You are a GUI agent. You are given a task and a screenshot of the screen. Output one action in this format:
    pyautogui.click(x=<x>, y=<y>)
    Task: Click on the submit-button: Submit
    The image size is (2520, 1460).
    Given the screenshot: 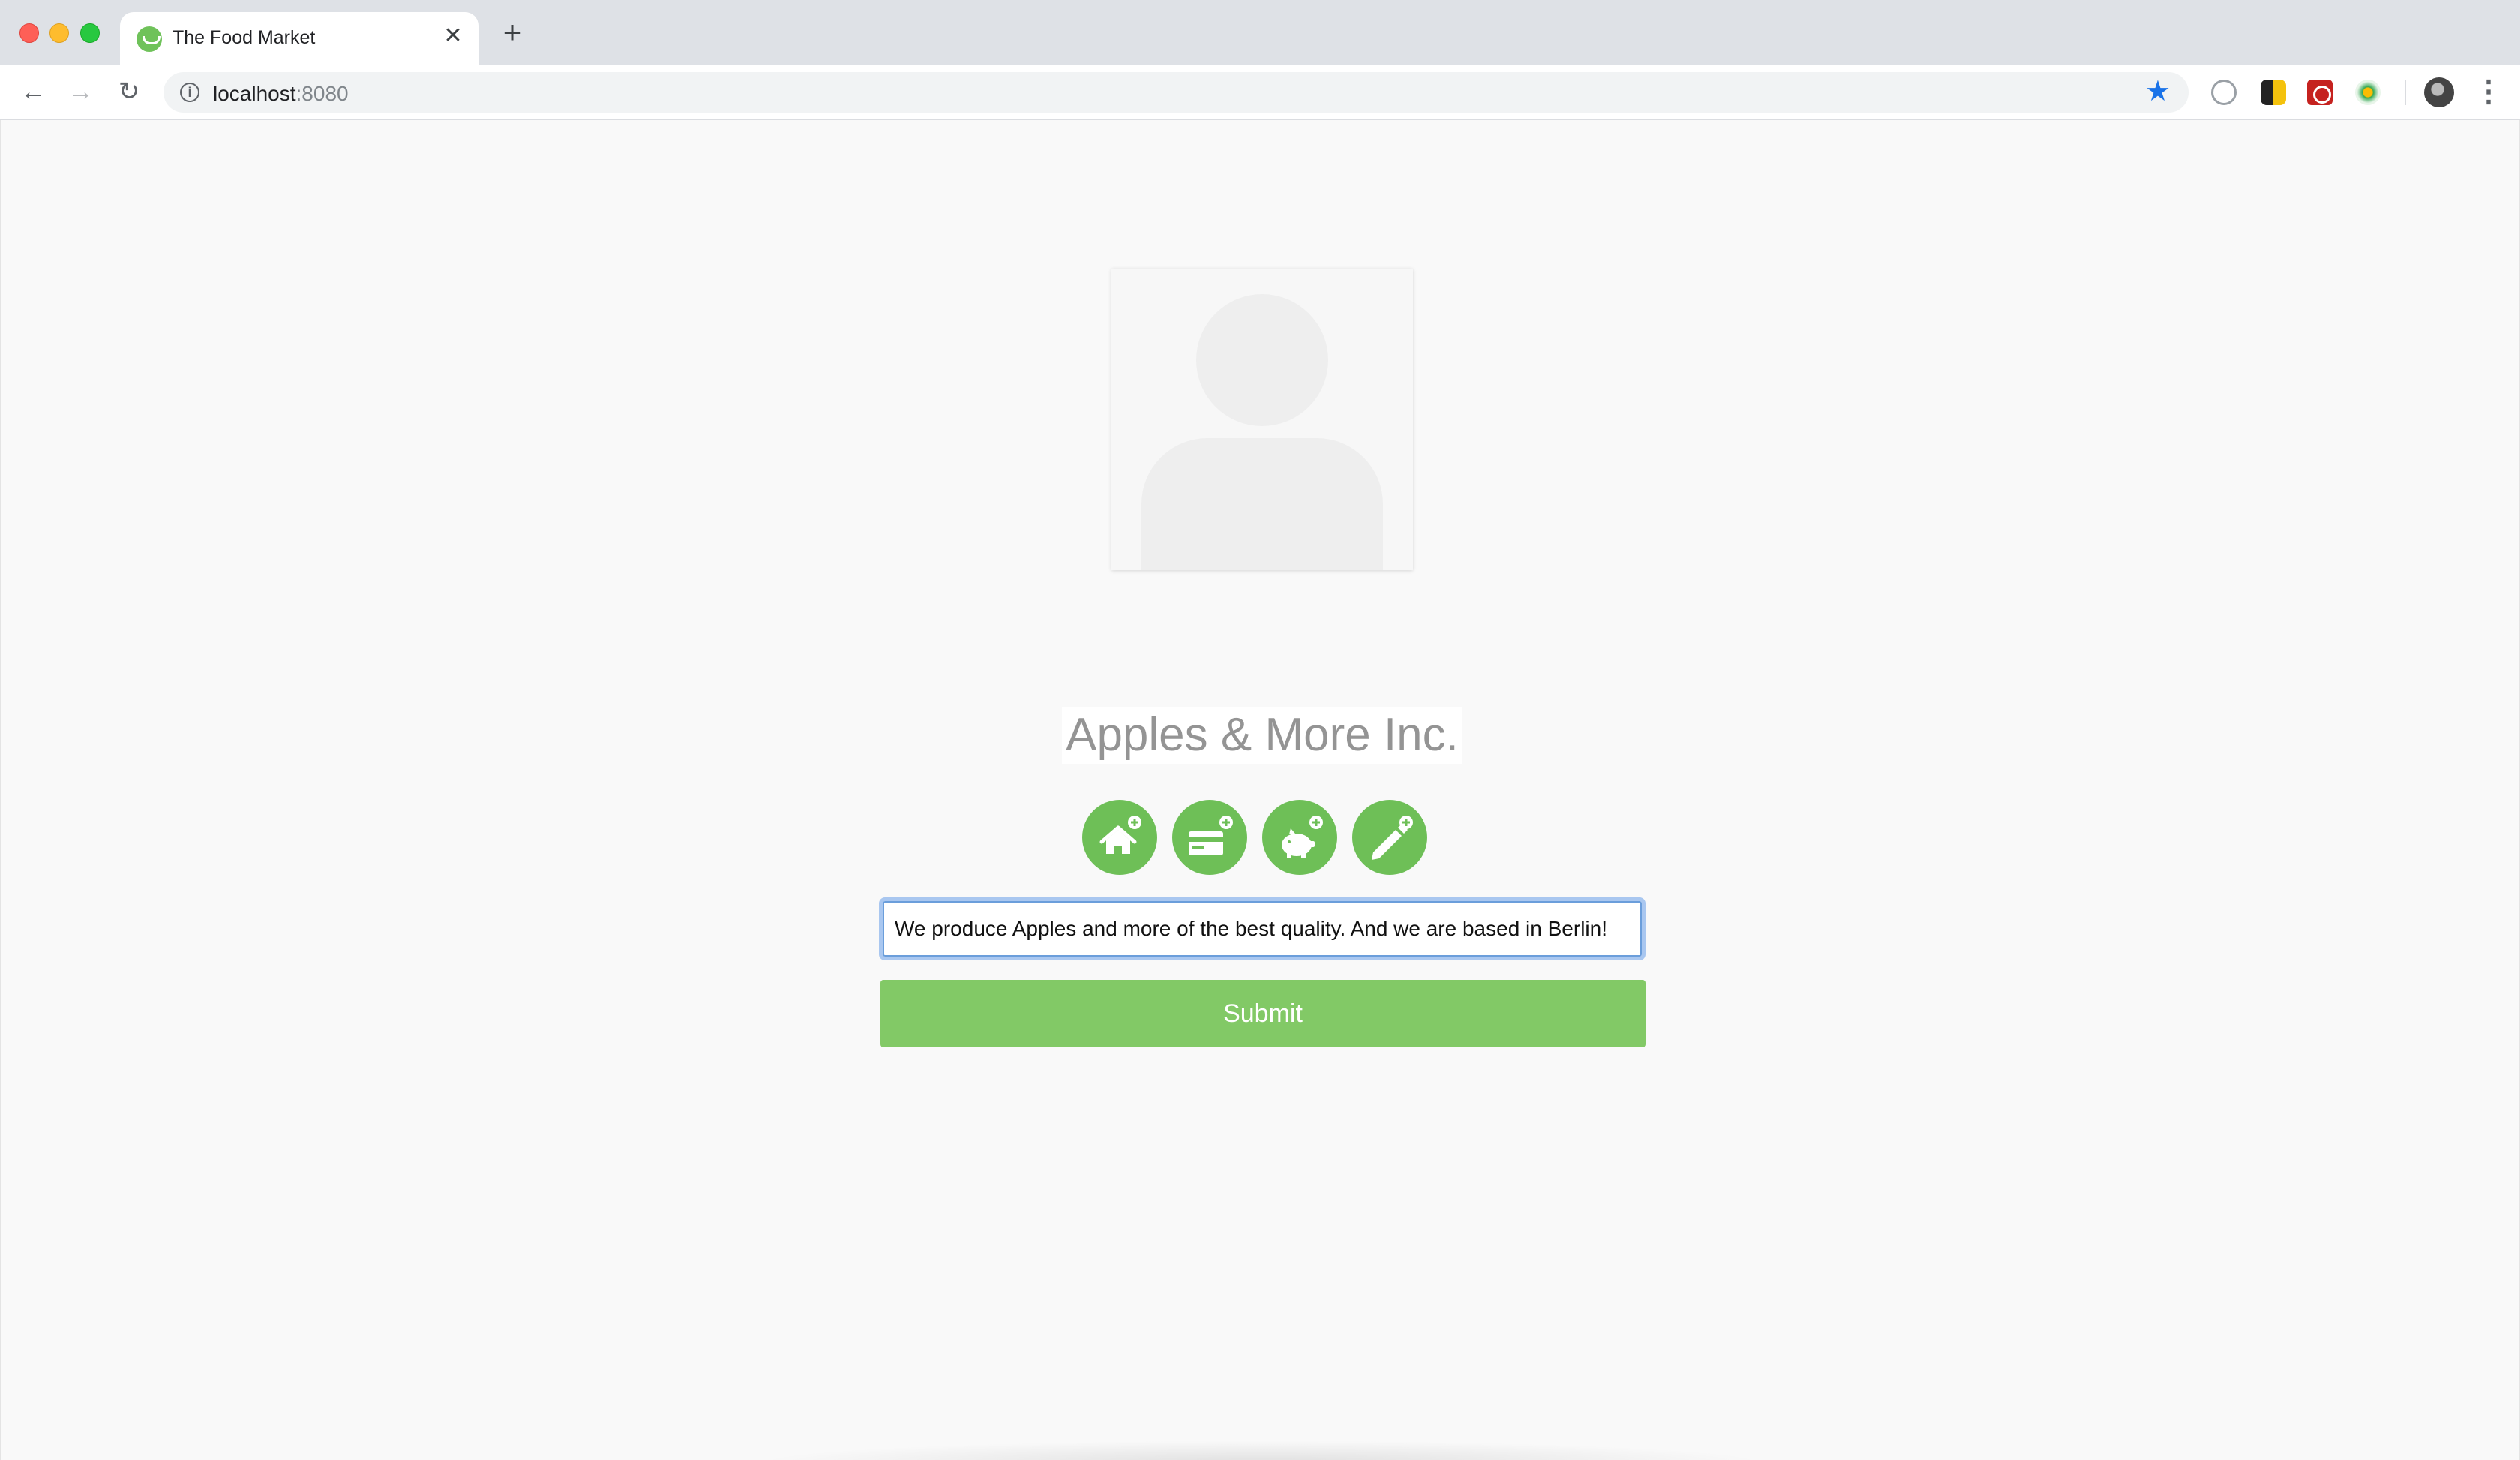 What is the action you would take?
    pyautogui.click(x=1263, y=1013)
    